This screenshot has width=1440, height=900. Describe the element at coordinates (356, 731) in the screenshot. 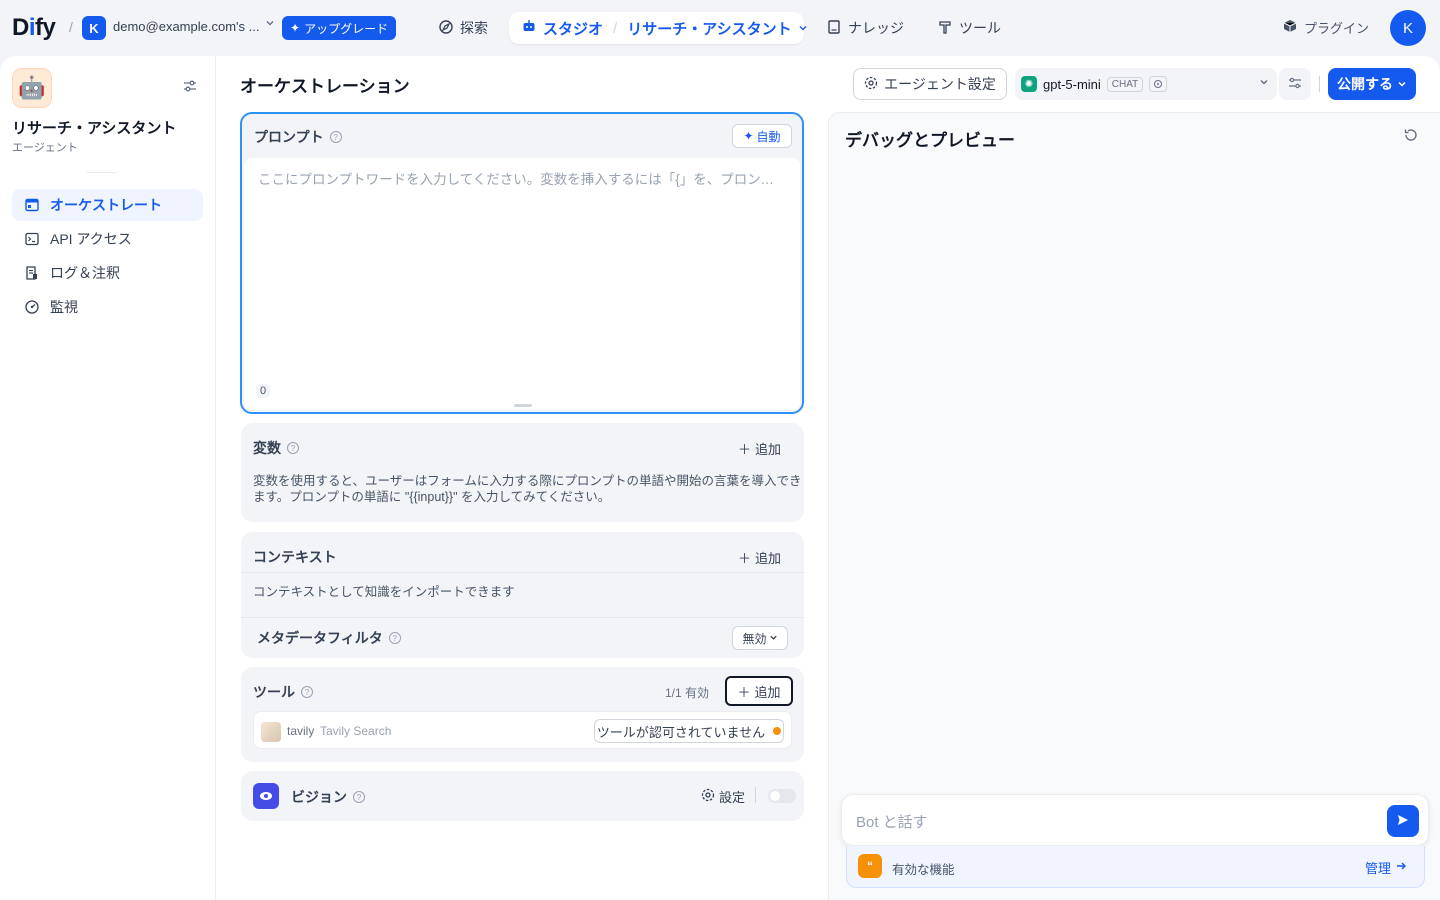

I see `tool-name: Tavily Search` at that location.